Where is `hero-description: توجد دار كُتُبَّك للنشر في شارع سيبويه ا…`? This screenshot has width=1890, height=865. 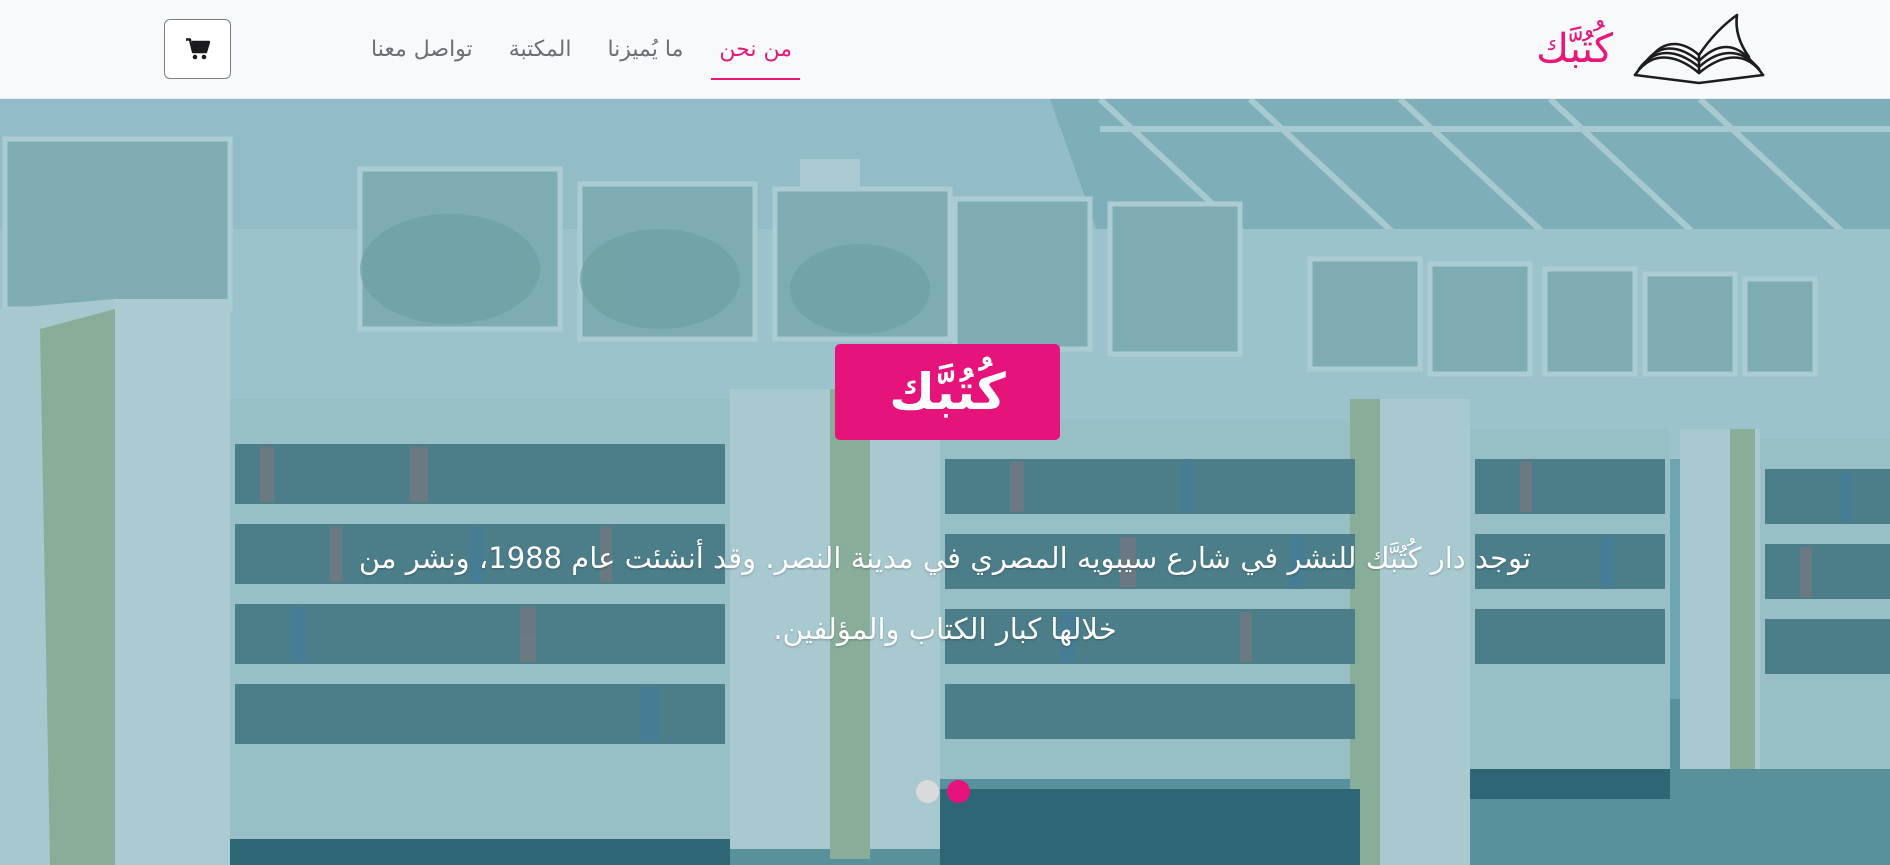 hero-description: توجد دار كُتُبَّك للنشر في شارع سيبويه ا… is located at coordinates (945, 593).